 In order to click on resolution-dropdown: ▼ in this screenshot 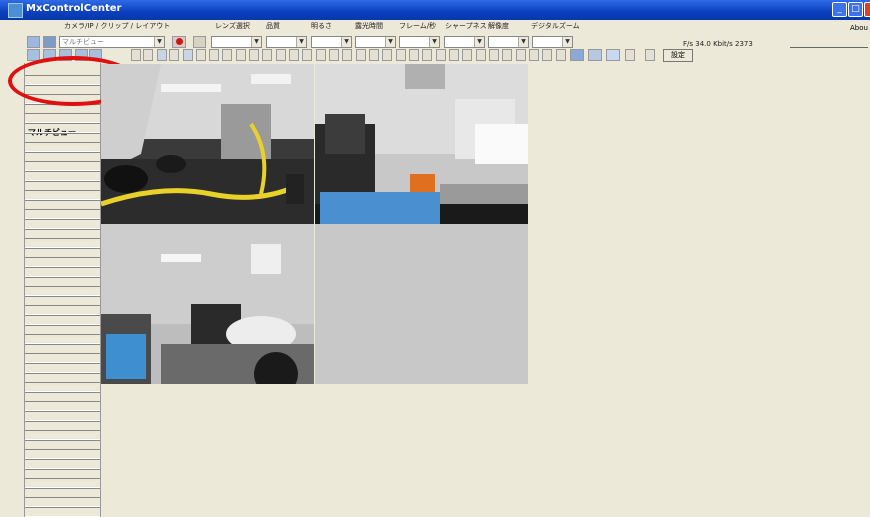, I will do `click(508, 42)`.